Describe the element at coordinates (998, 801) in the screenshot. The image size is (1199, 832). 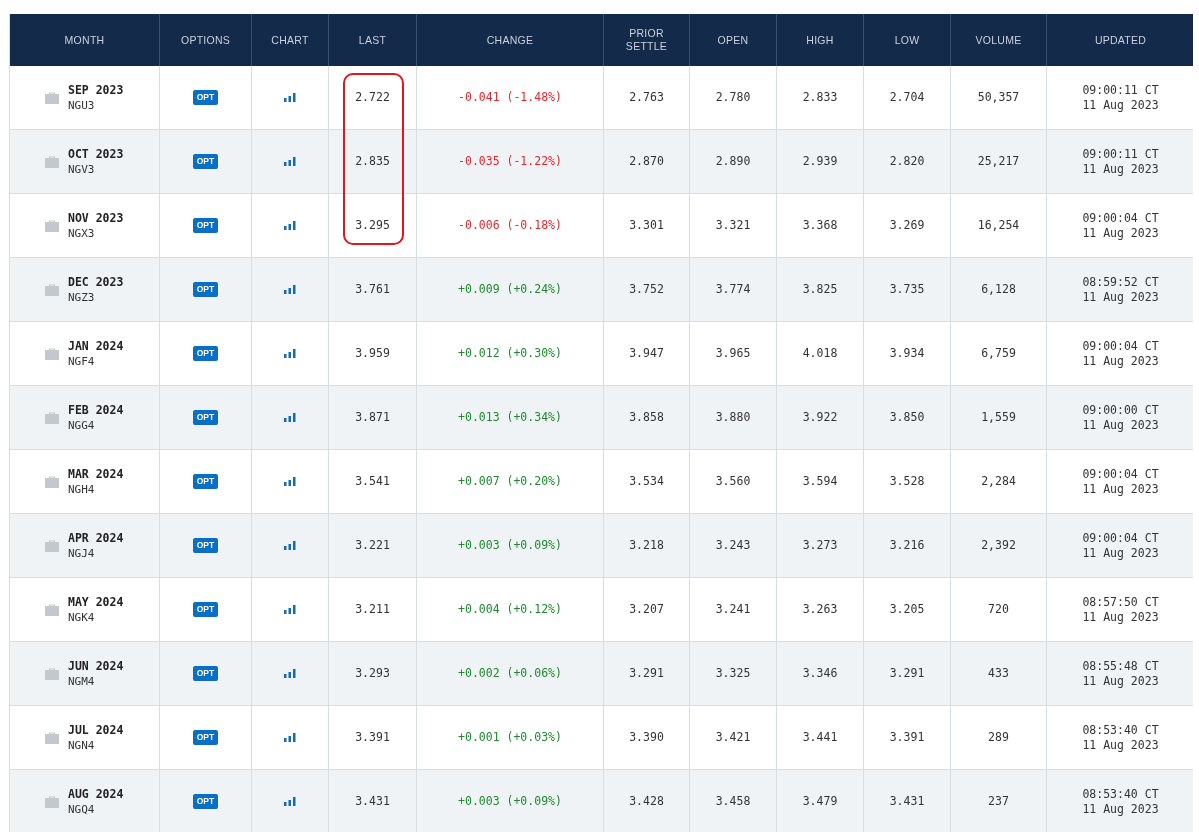
I see `volume: 237` at that location.